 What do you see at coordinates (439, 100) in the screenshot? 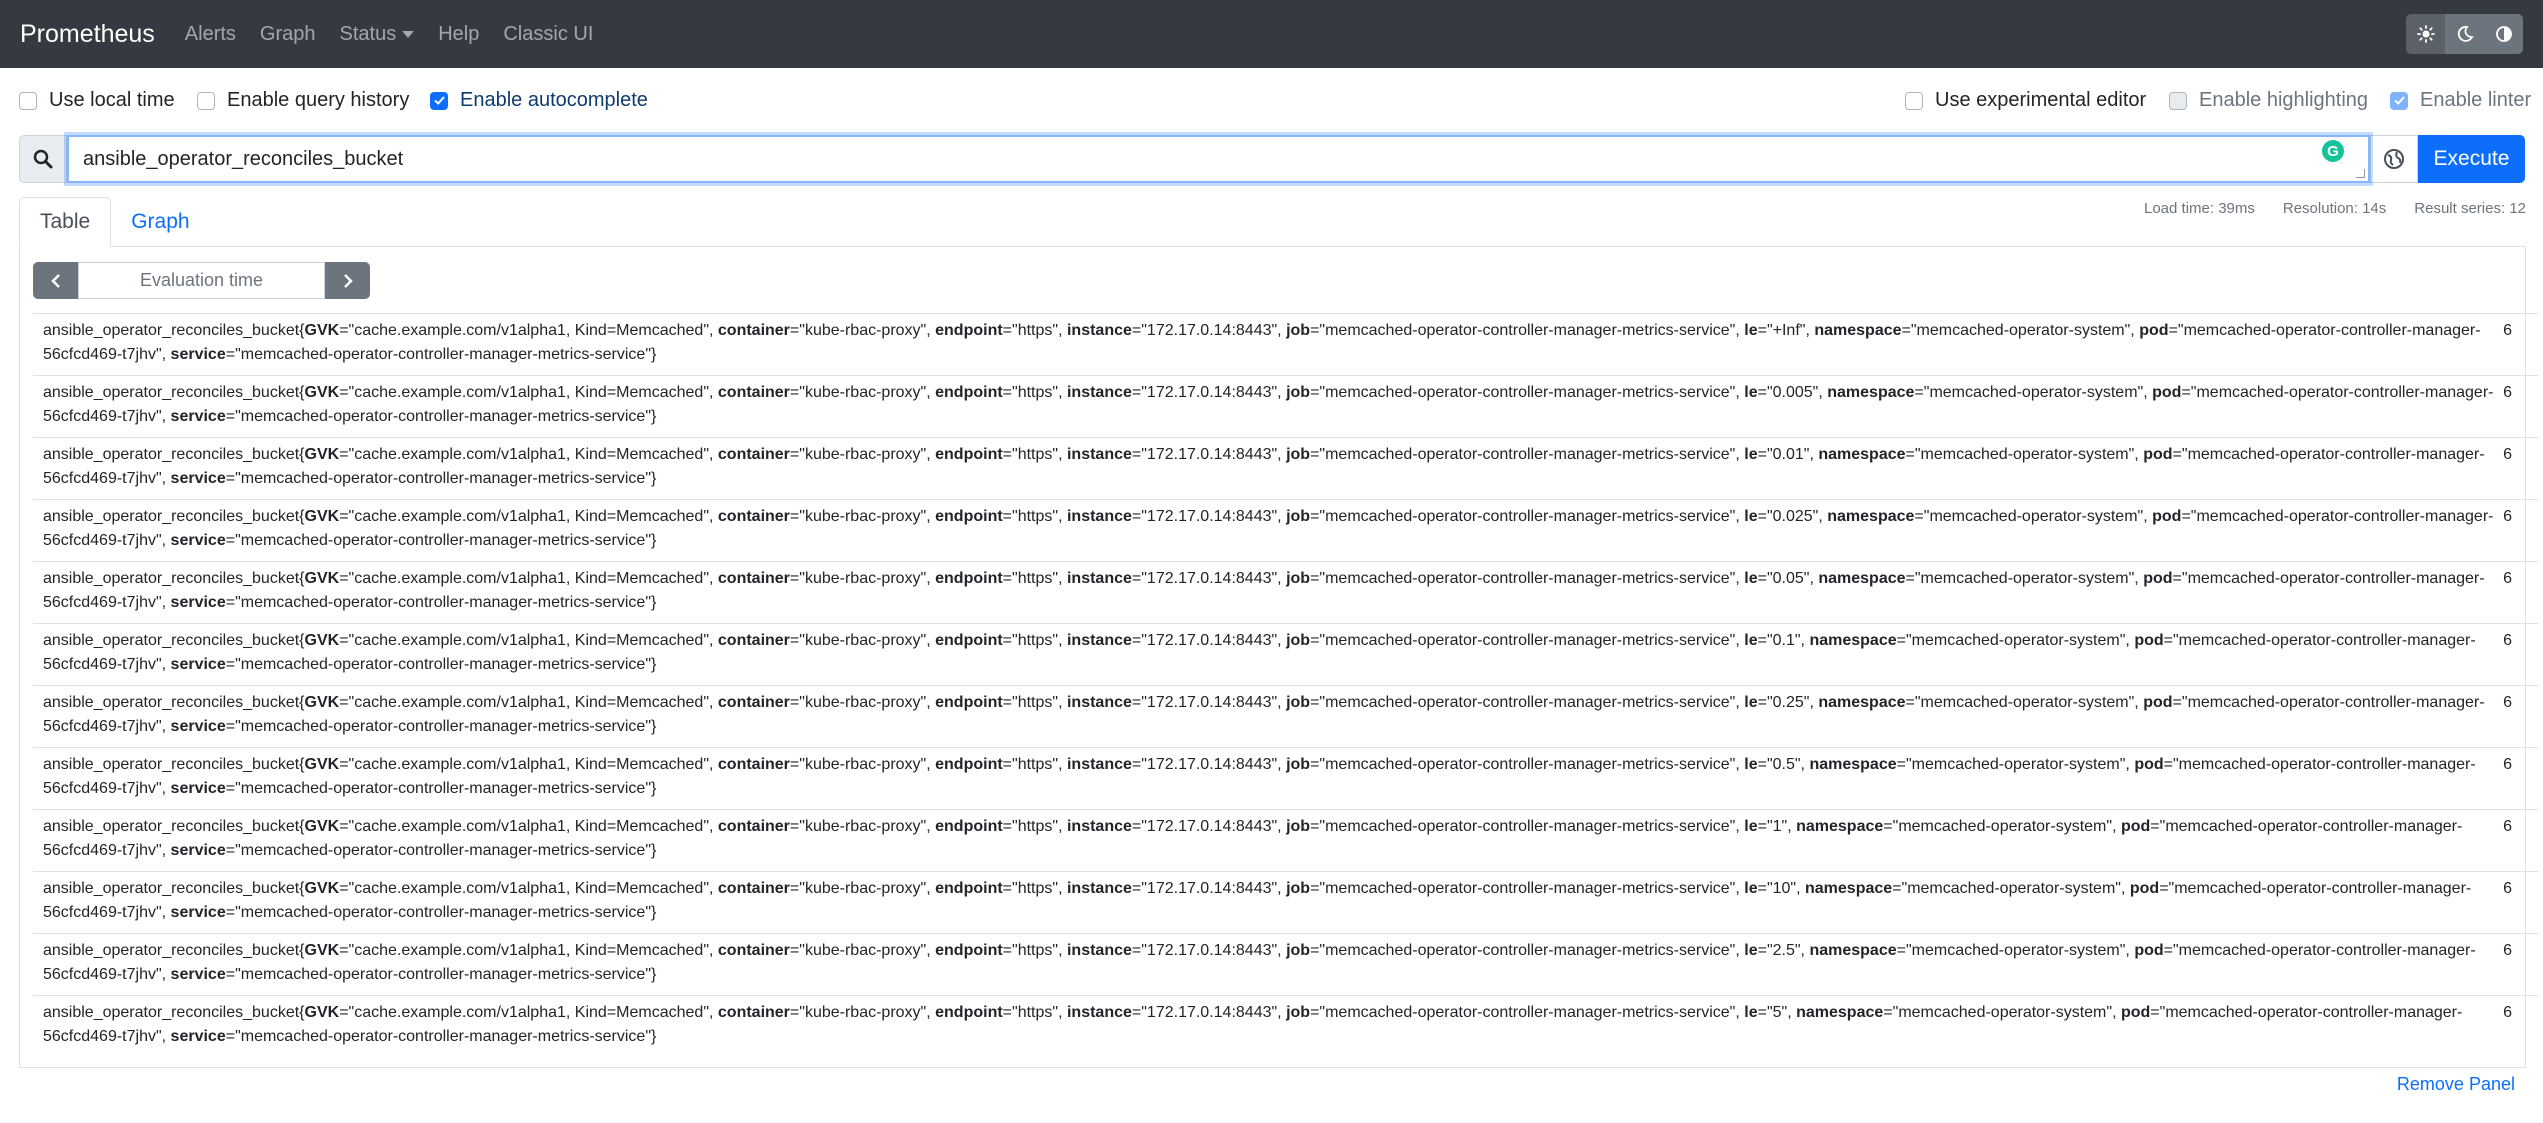
I see `enable-autocomplete-checkbox` at bounding box center [439, 100].